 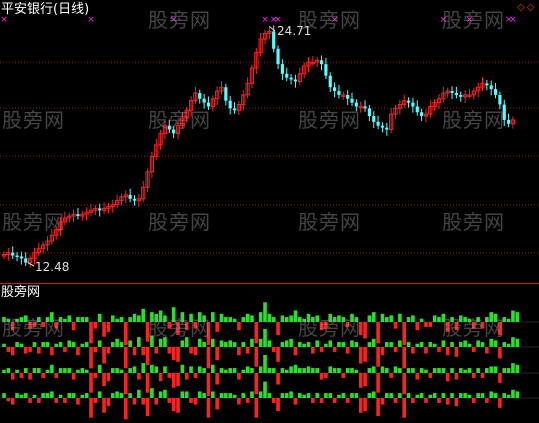 I want to click on indicator-title: 股旁网, so click(x=21, y=292).